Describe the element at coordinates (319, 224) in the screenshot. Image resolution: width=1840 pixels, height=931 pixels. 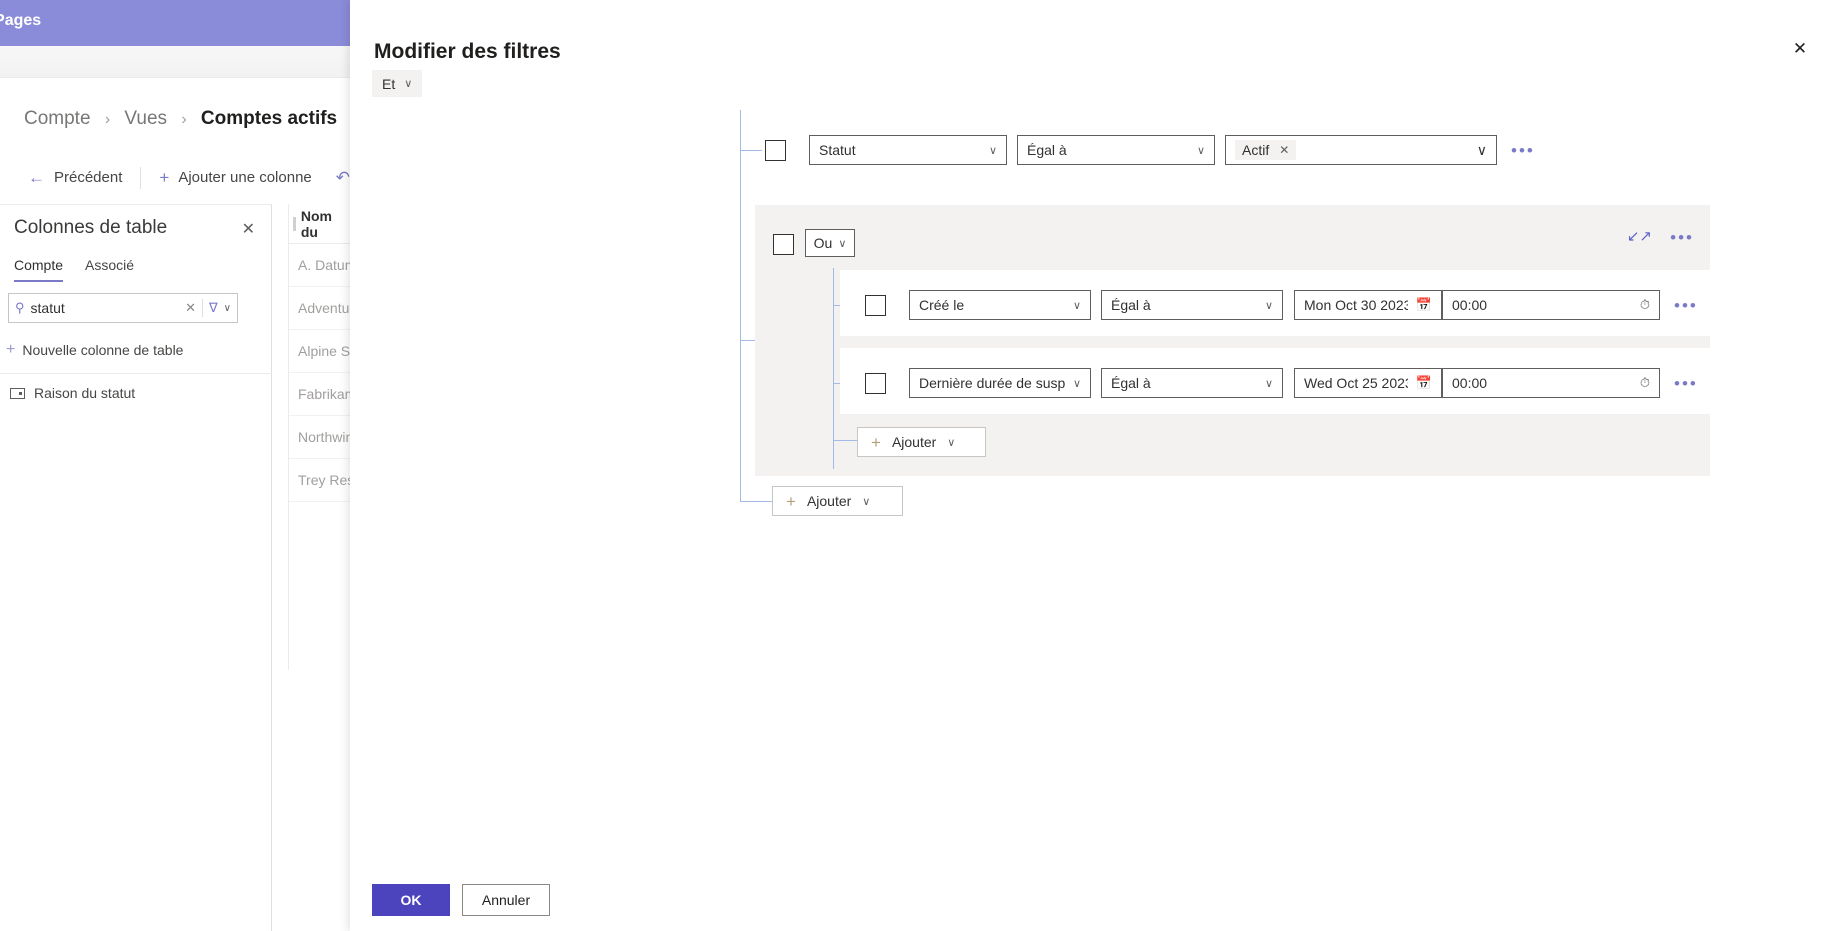
I see `grid-column-header: Nom du` at that location.